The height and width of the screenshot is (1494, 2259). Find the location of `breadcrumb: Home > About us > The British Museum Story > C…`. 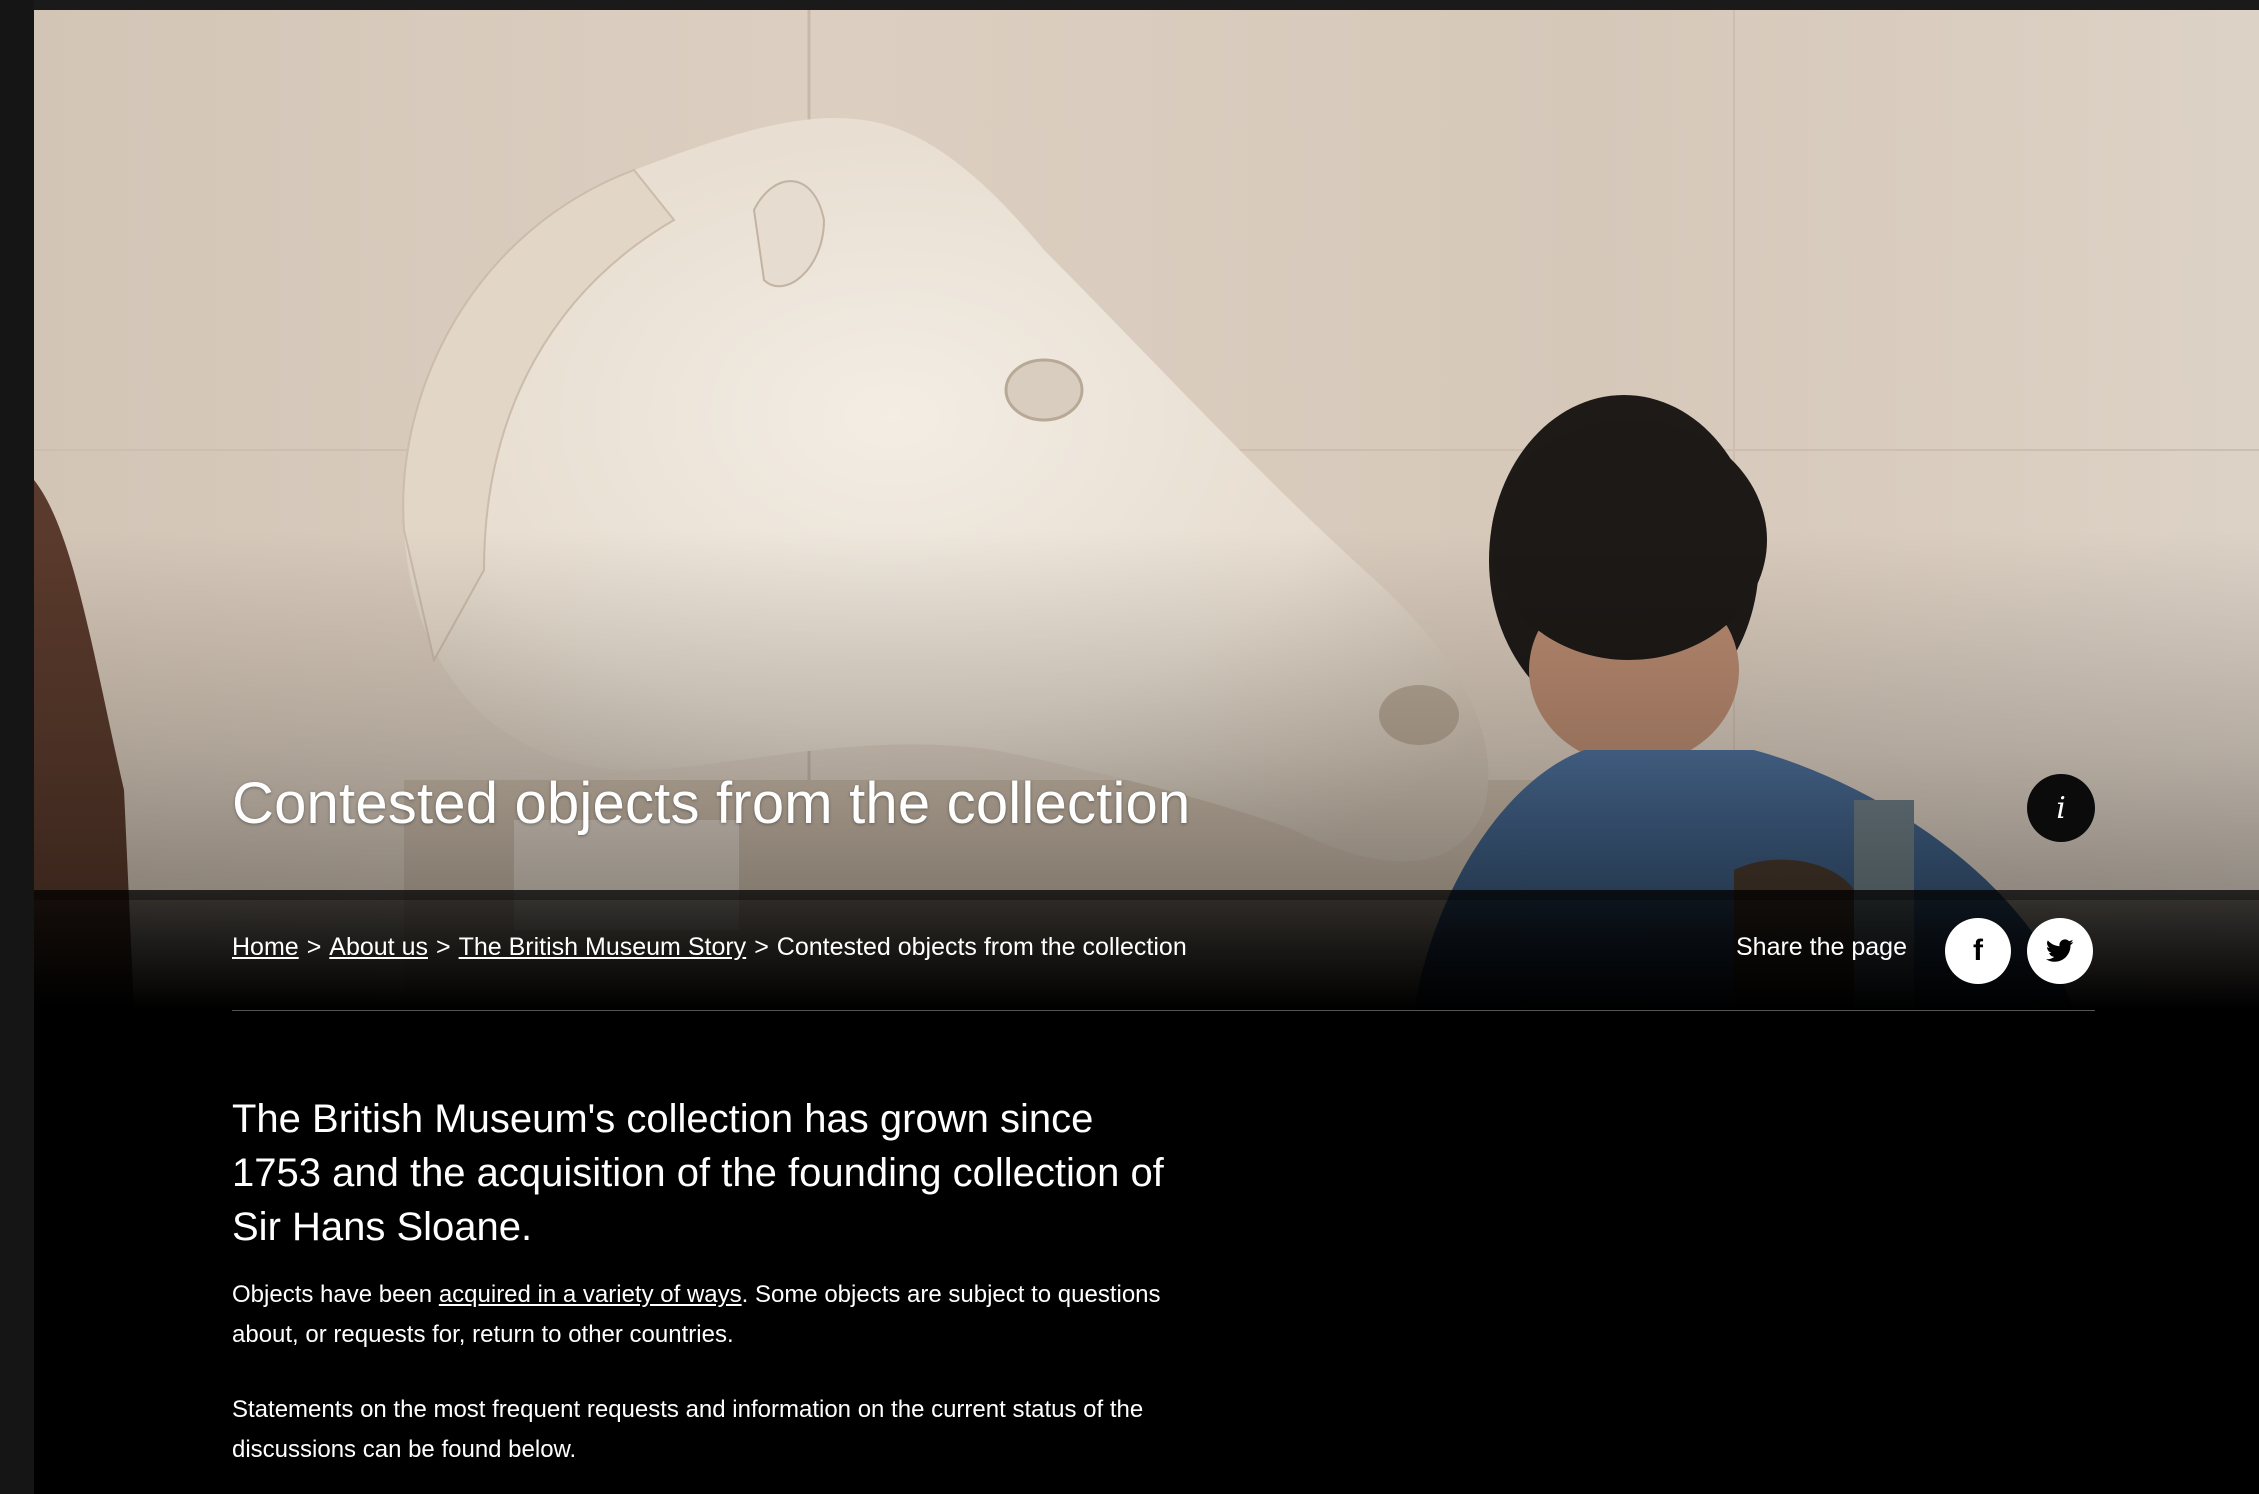

breadcrumb: Home > About us > The British Museum Story > C… is located at coordinates (709, 947).